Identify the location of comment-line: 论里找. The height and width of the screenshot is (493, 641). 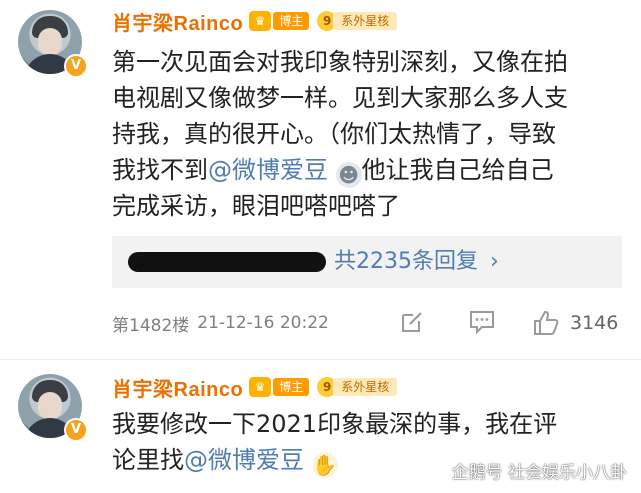
(148, 460).